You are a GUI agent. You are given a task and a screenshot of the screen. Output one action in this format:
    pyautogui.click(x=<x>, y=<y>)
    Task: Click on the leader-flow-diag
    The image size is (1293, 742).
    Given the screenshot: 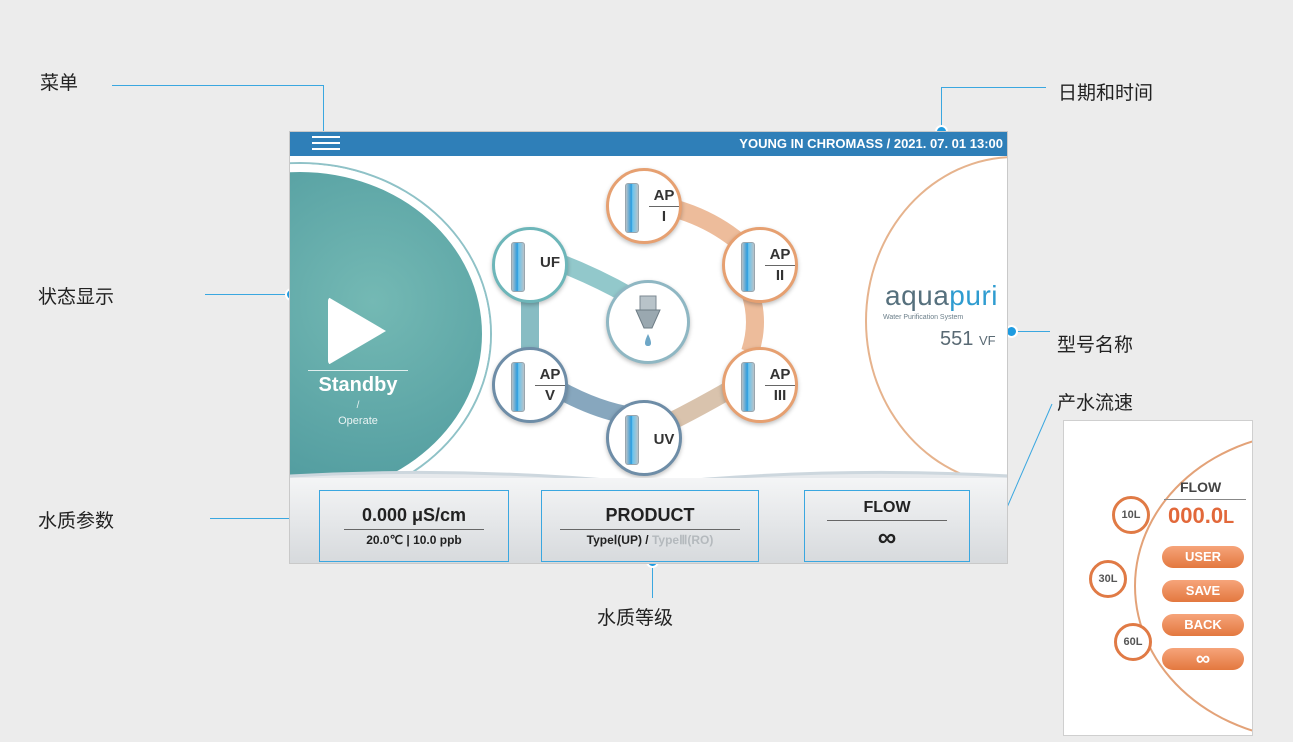 What is the action you would take?
    pyautogui.click(x=1027, y=461)
    